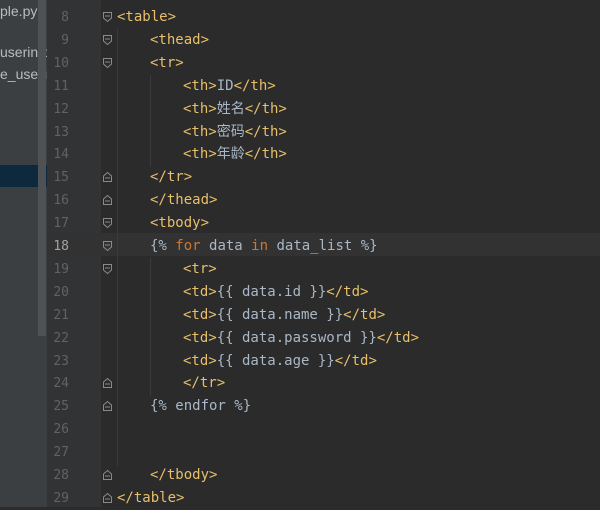 This screenshot has height=510, width=600. Describe the element at coordinates (61, 132) in the screenshot. I see `line-number: 13` at that location.